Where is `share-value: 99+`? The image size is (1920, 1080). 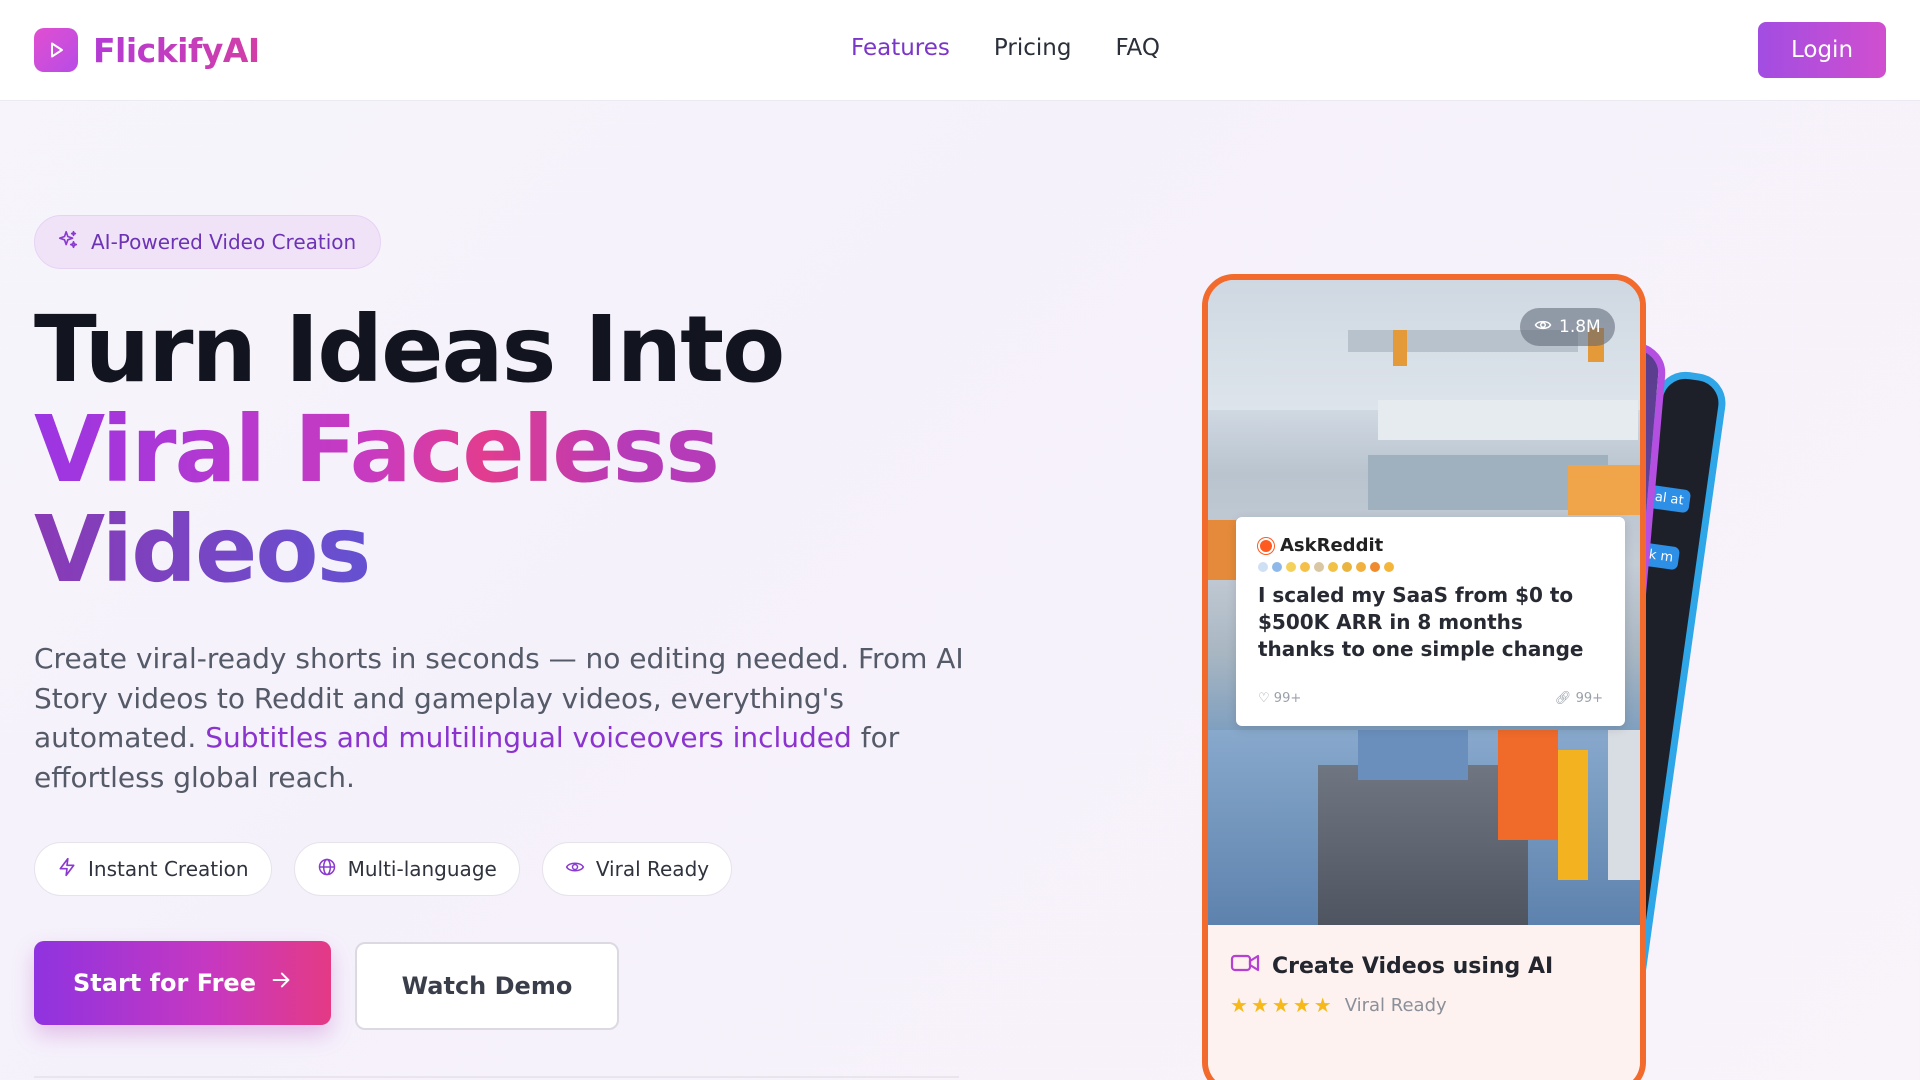 share-value: 99+ is located at coordinates (1589, 698).